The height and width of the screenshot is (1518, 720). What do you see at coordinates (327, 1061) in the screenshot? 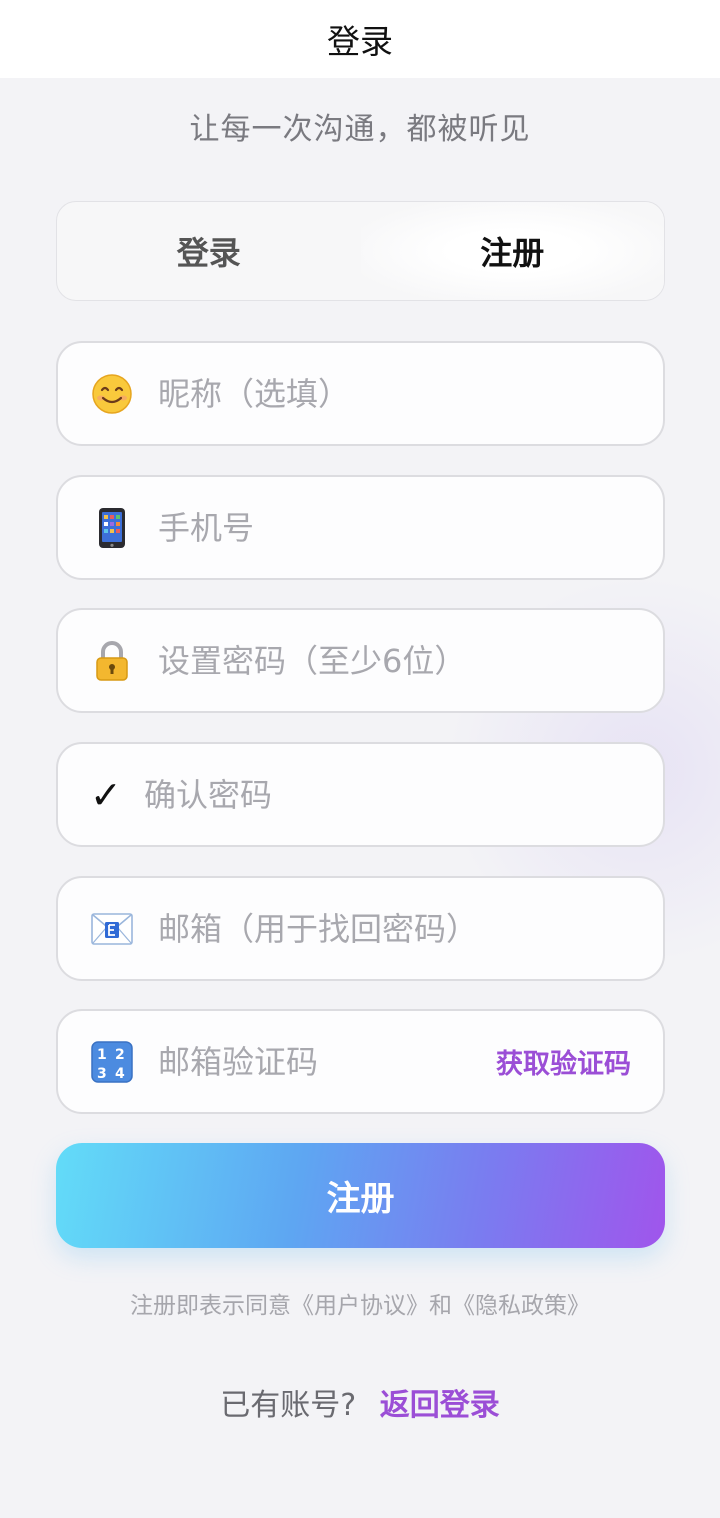
I see `email-code-input` at bounding box center [327, 1061].